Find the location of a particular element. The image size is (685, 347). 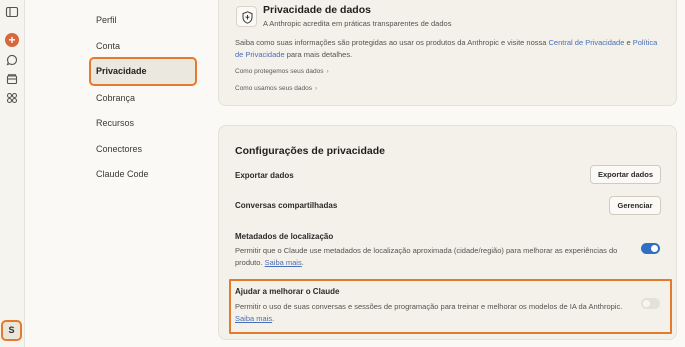

location-metadata-label: Metadados de localização is located at coordinates (284, 236).